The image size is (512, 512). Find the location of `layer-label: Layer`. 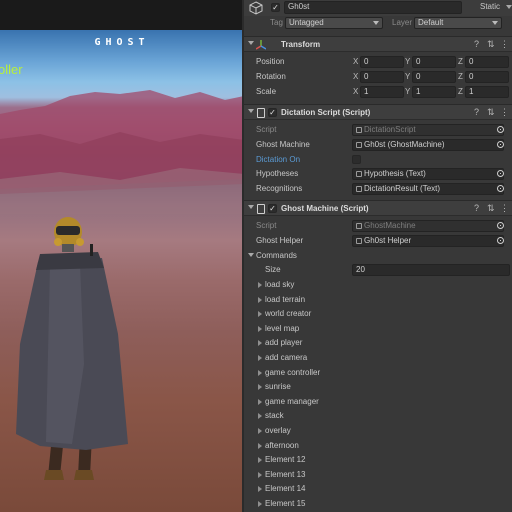

layer-label: Layer is located at coordinates (402, 22).